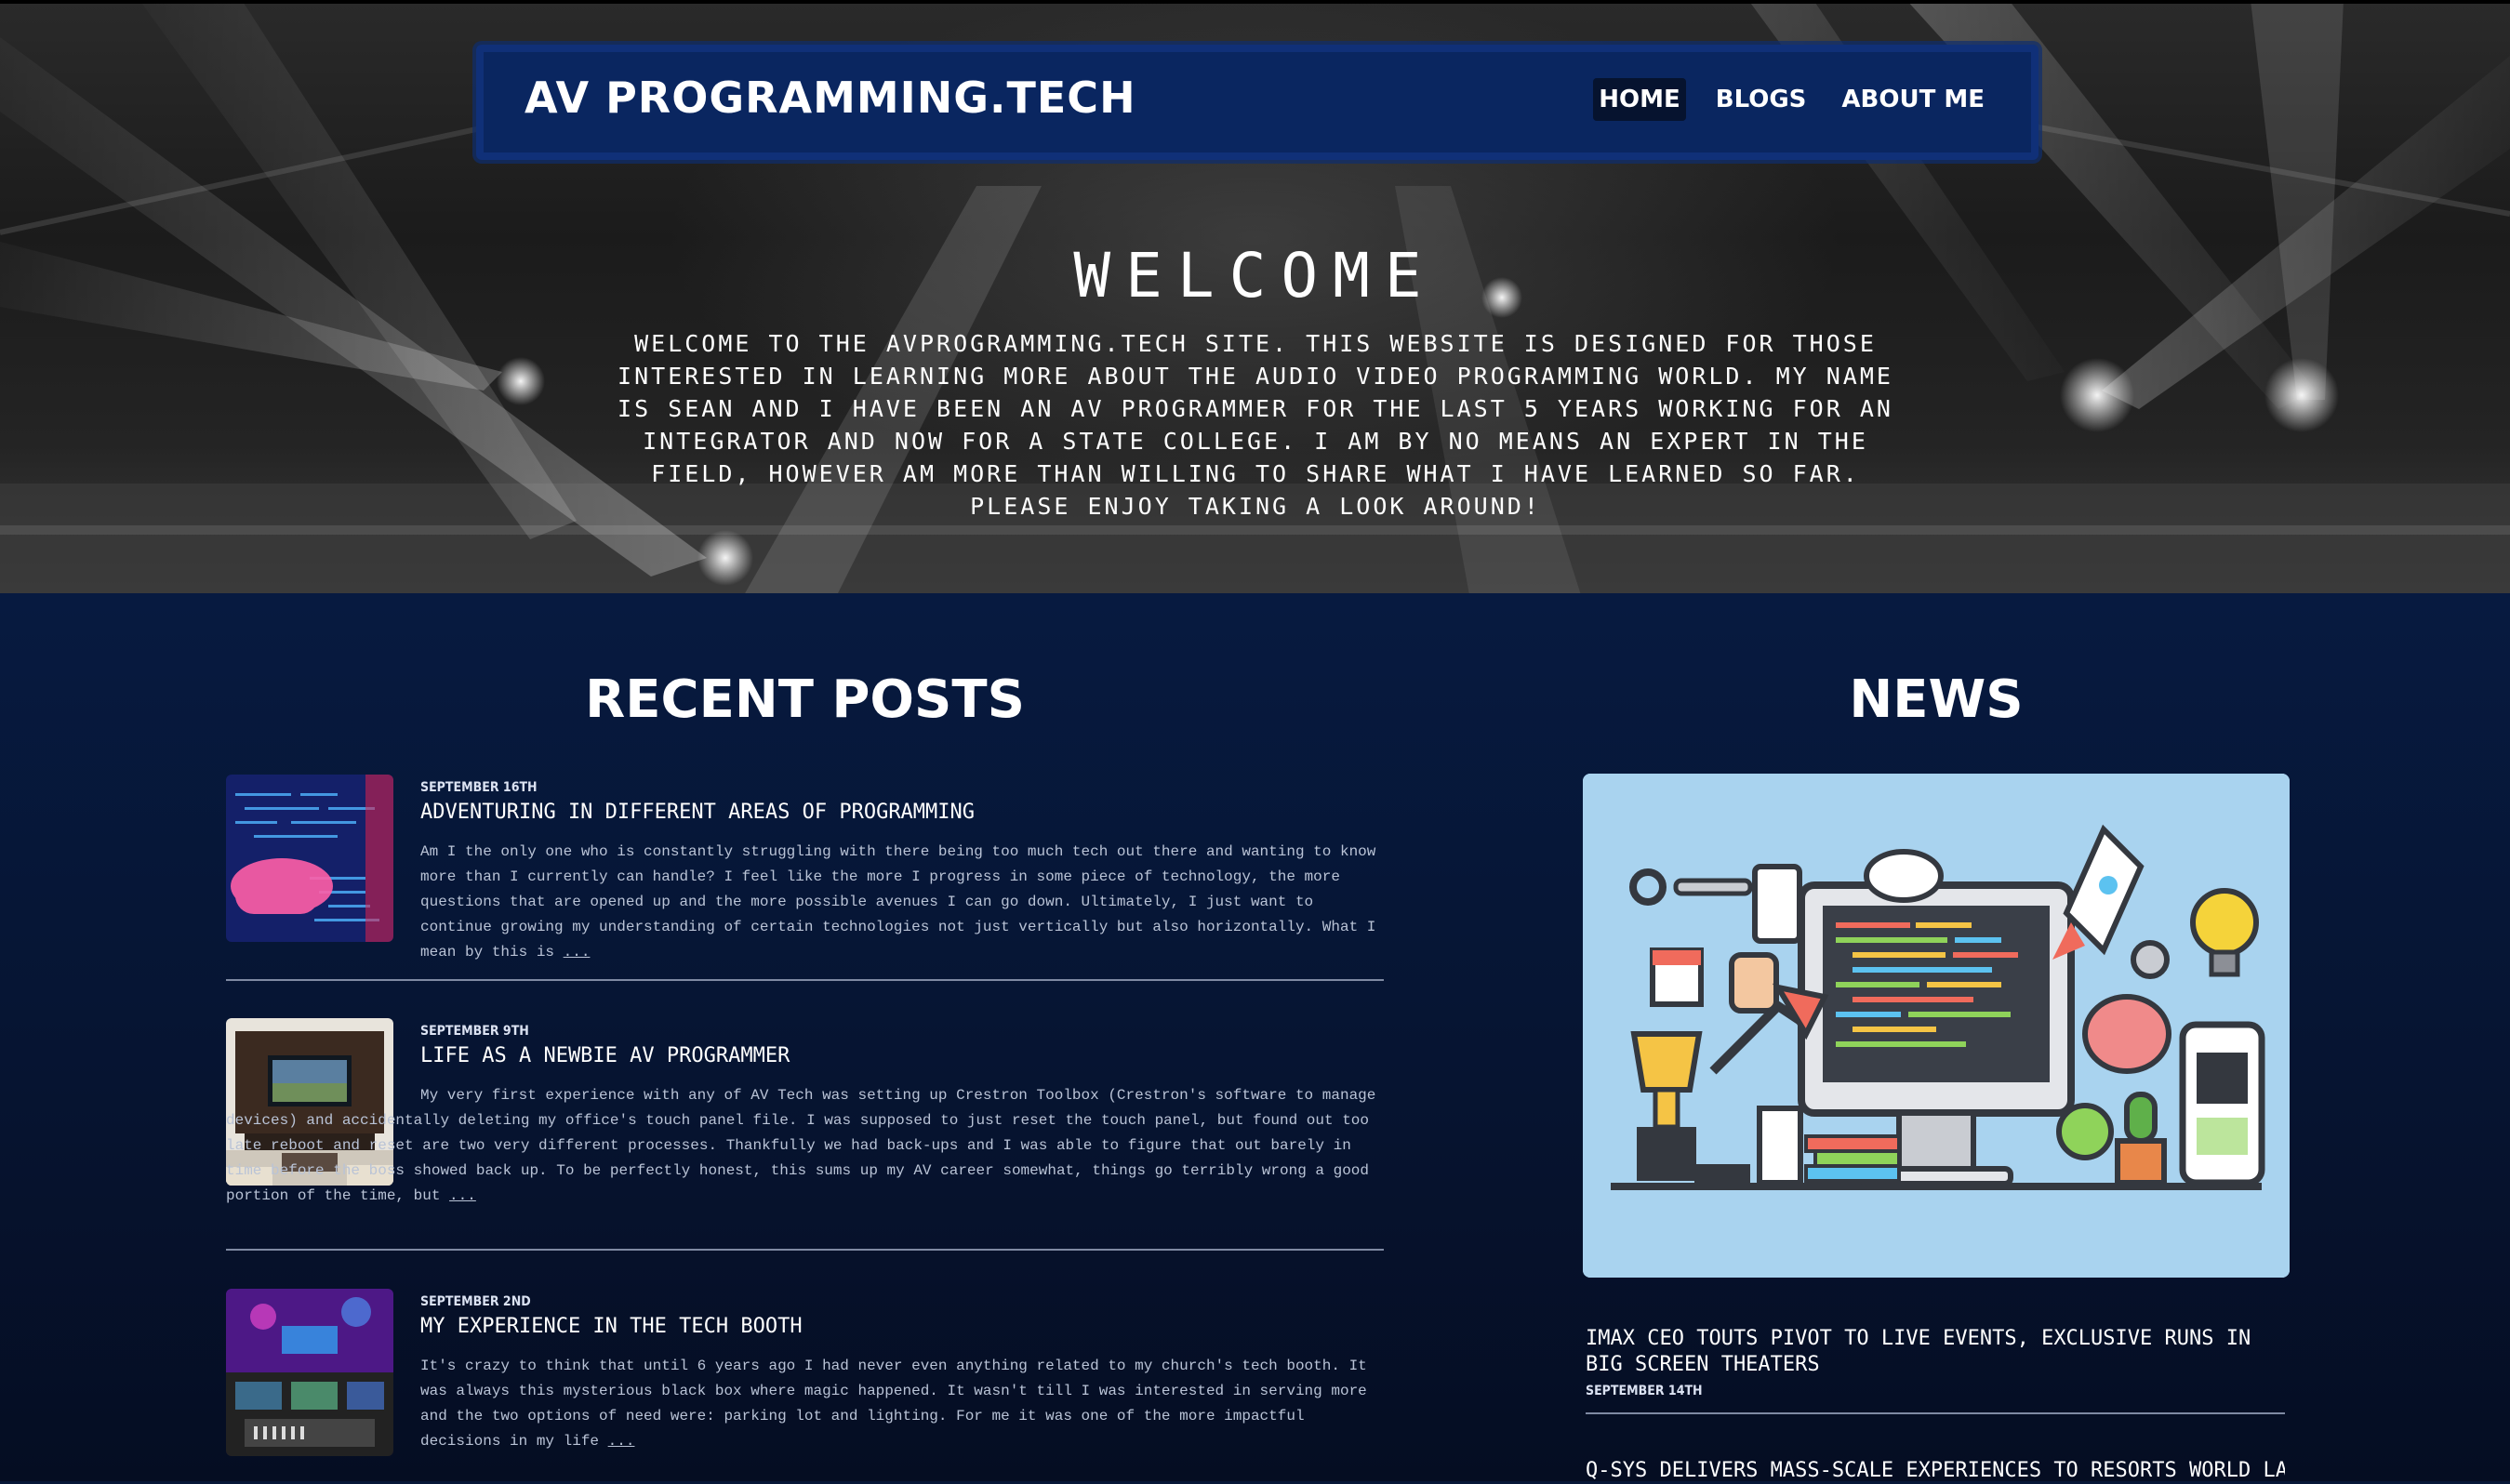  I want to click on news-heading: NEWS, so click(1936, 699).